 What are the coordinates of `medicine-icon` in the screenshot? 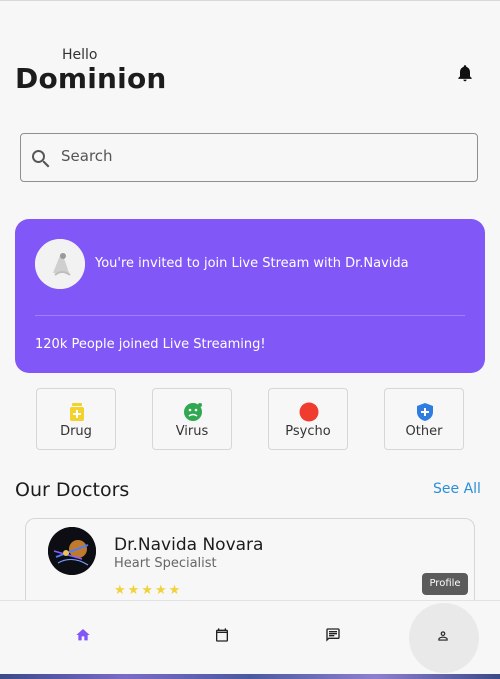 It's located at (77, 412).